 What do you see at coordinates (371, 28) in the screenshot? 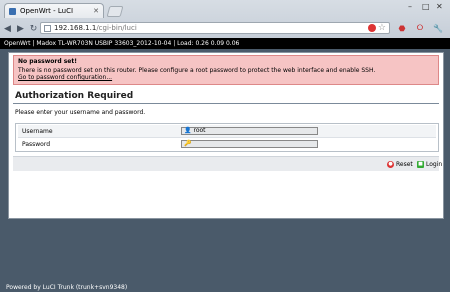
I see `extension-icon` at bounding box center [371, 28].